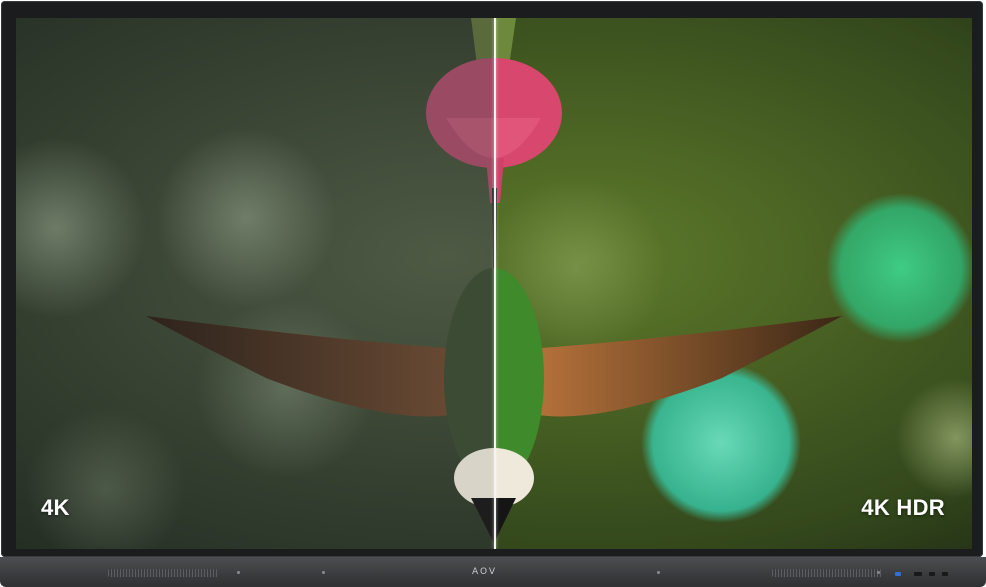 This screenshot has height=587, width=986. I want to click on hdmi-port-icon, so click(918, 574).